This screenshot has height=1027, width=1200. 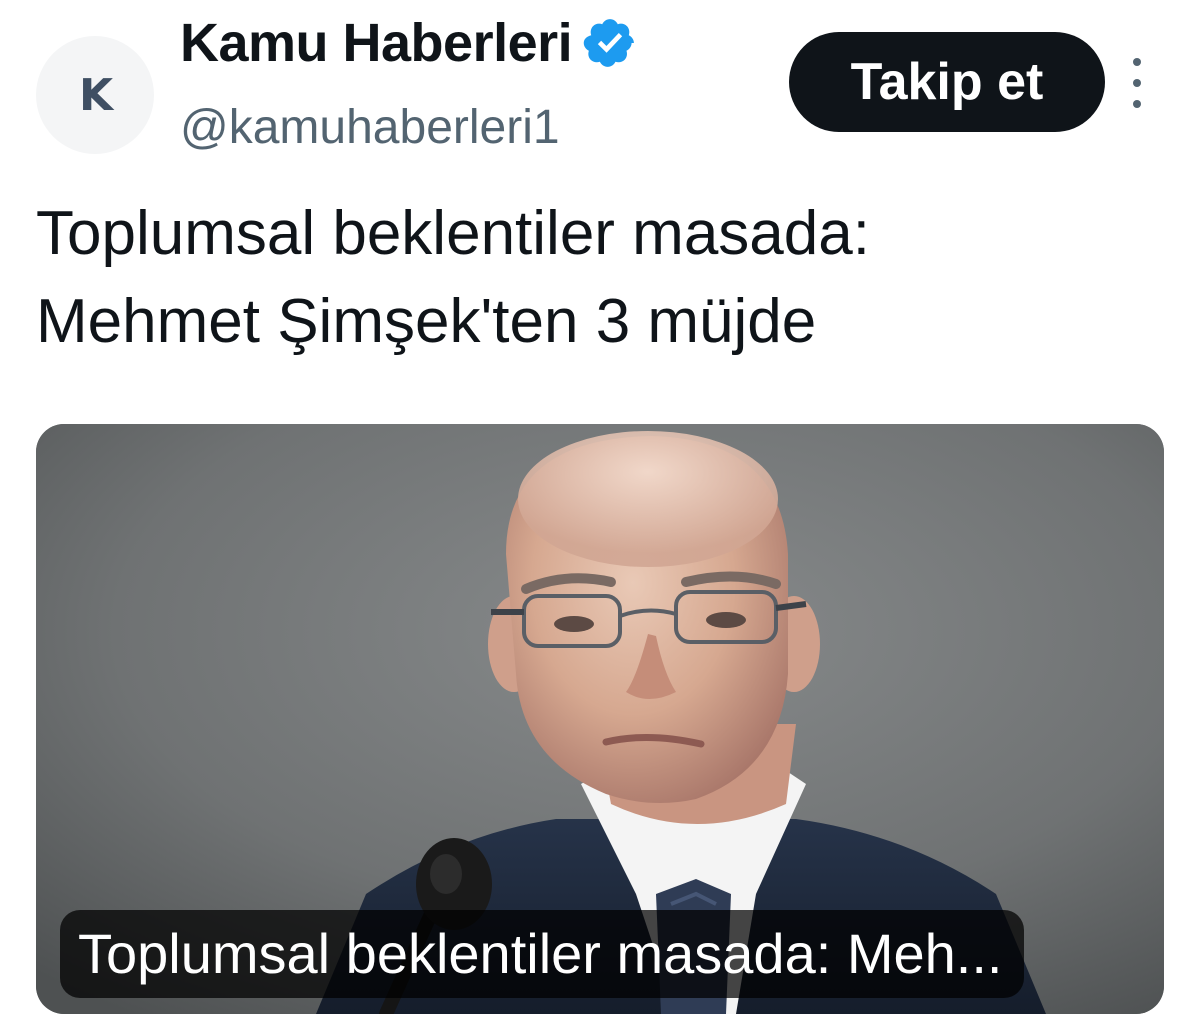 I want to click on tweet-text-line-1: Toplumsal beklentiler masada:, so click(x=453, y=233).